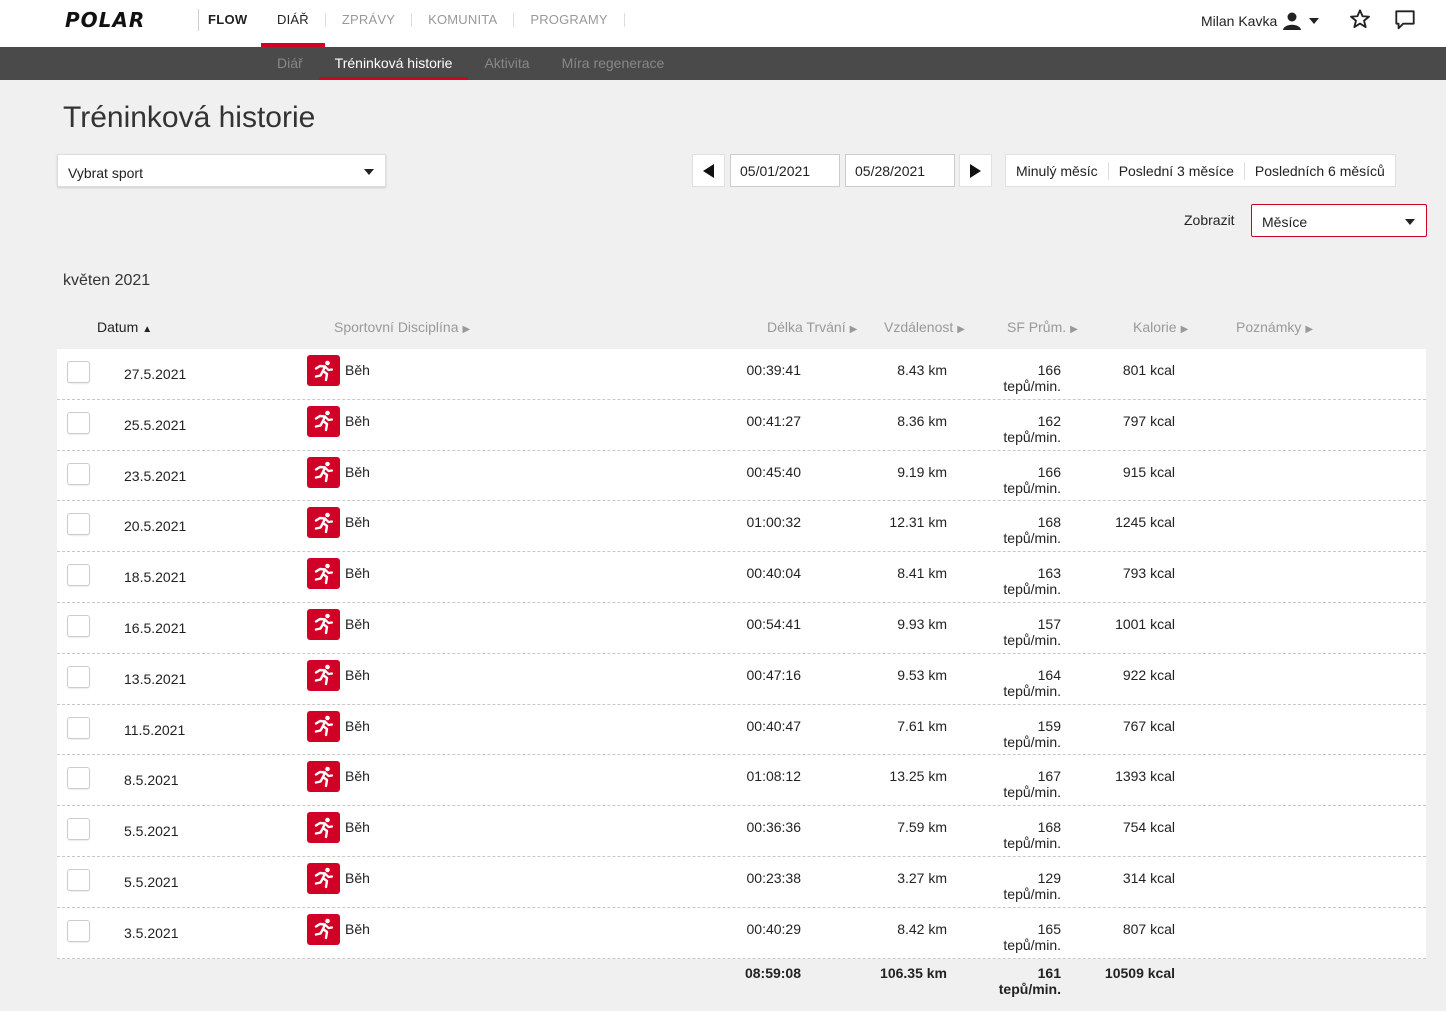 The width and height of the screenshot is (1446, 1011). I want to click on row-hr-value: 164, so click(1049, 674).